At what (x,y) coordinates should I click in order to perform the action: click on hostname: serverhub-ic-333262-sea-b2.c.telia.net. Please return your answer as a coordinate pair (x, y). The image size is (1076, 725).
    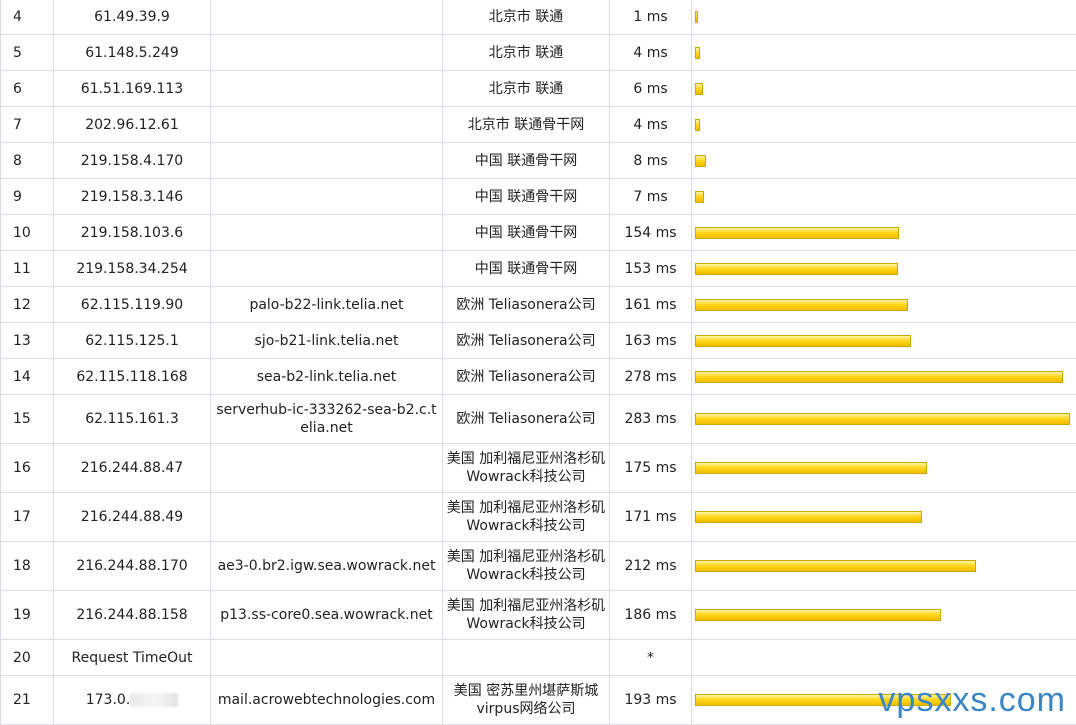
    Looking at the image, I should click on (327, 419).